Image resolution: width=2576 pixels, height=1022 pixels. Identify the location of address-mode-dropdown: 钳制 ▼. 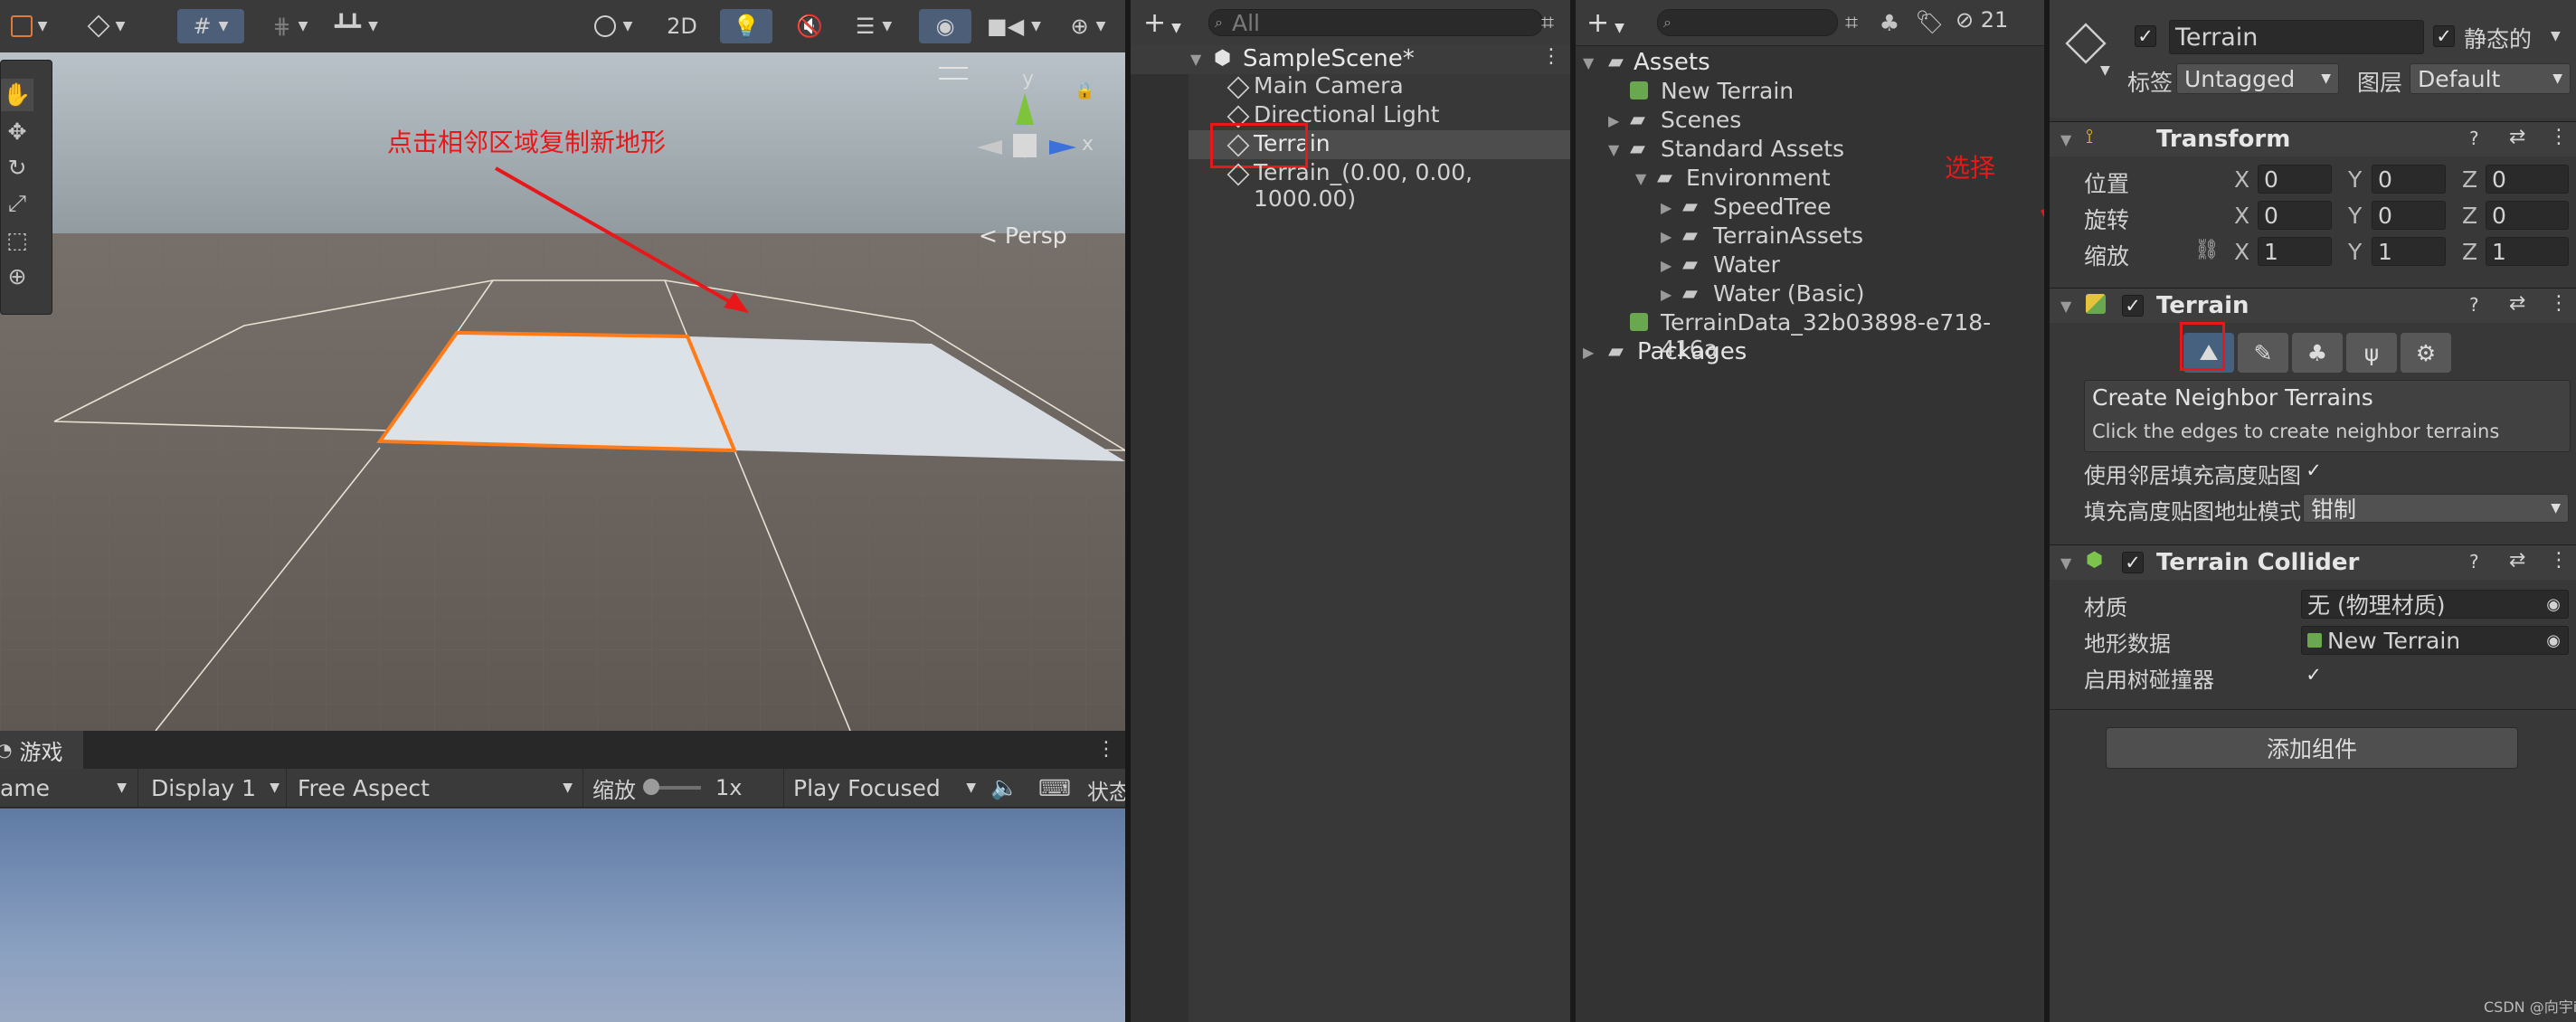
(2436, 509).